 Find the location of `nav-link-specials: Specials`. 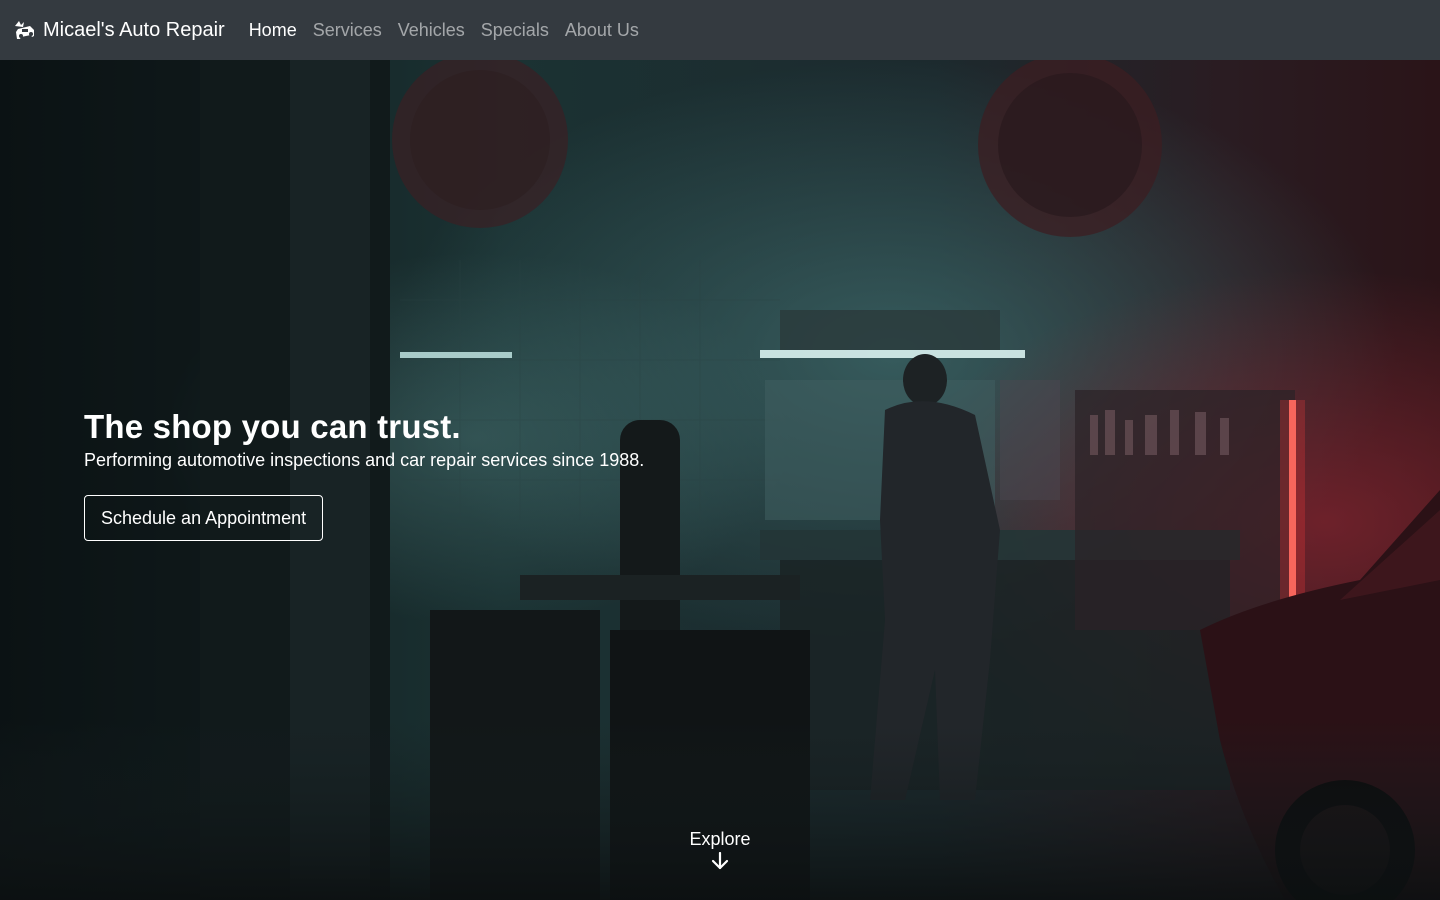

nav-link-specials: Specials is located at coordinates (515, 30).